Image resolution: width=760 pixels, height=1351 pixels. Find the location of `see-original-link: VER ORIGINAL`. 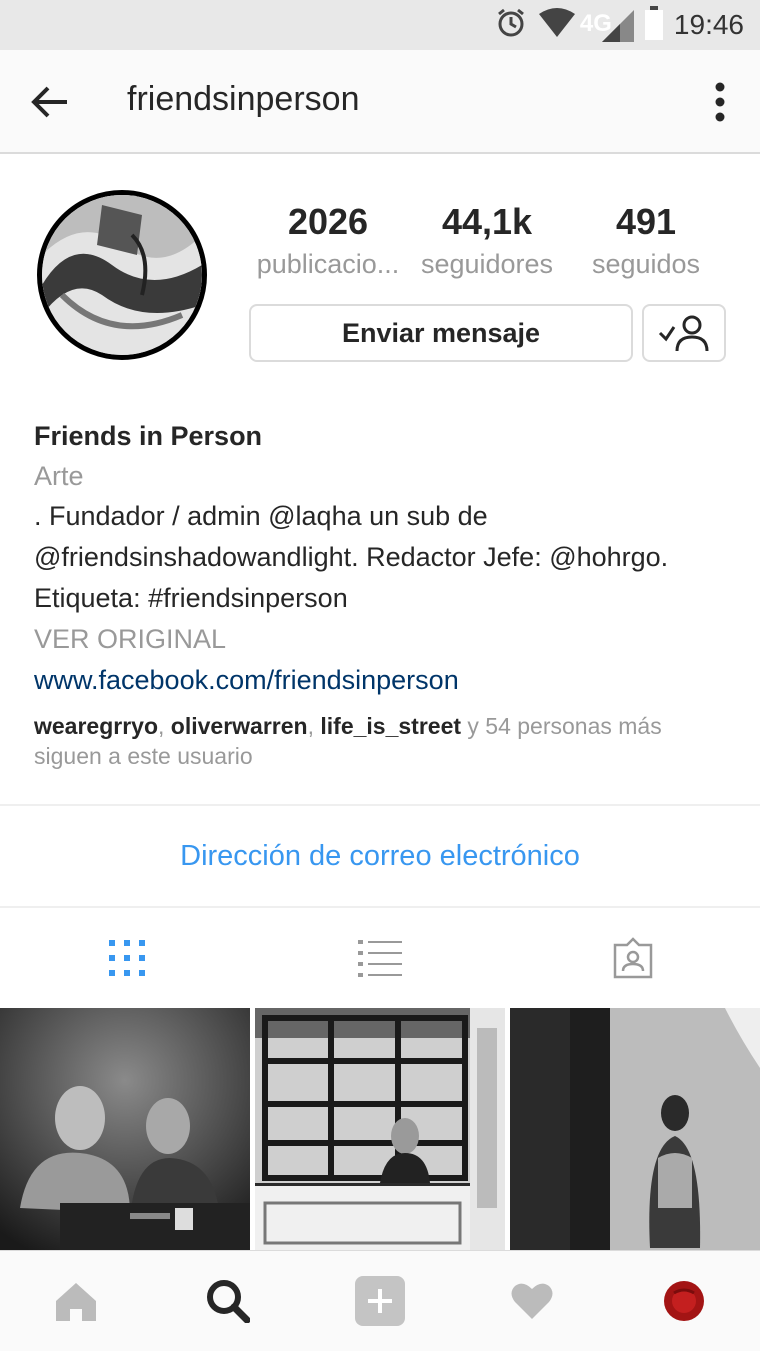

see-original-link: VER ORIGINAL is located at coordinates (384, 639).